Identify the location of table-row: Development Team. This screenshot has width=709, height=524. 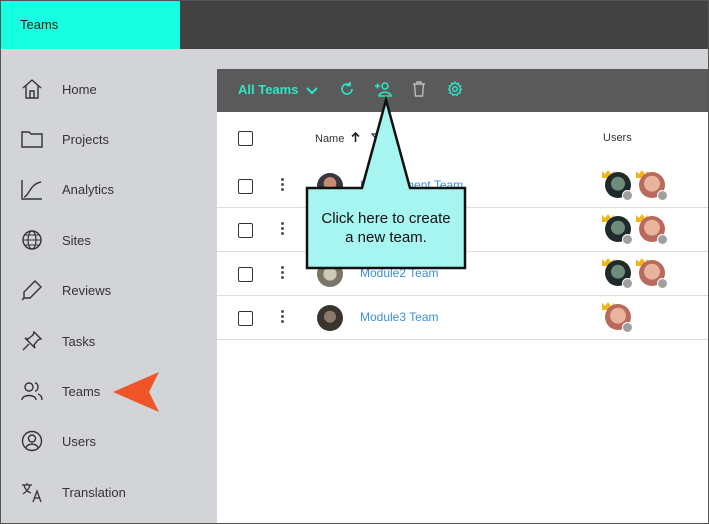
(462, 186).